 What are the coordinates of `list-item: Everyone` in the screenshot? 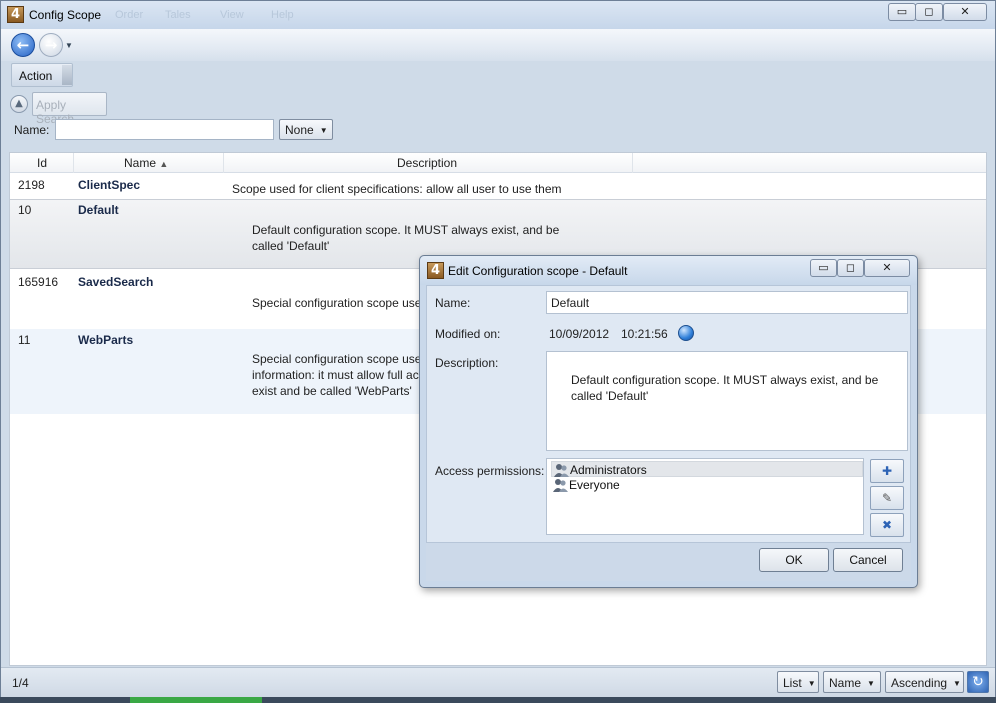 It's located at (585, 485).